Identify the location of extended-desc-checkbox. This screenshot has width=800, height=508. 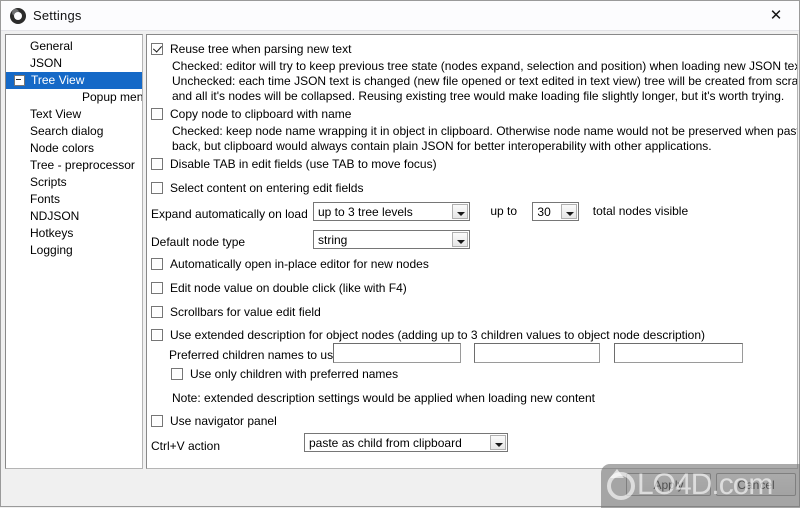
(157, 335).